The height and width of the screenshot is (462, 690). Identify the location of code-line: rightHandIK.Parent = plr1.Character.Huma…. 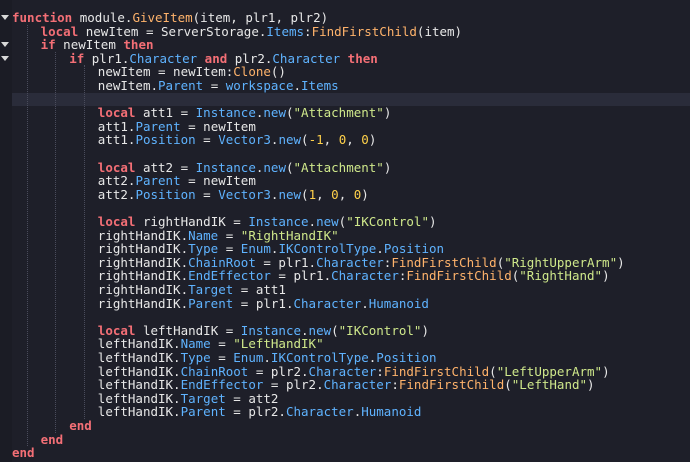
(263, 303).